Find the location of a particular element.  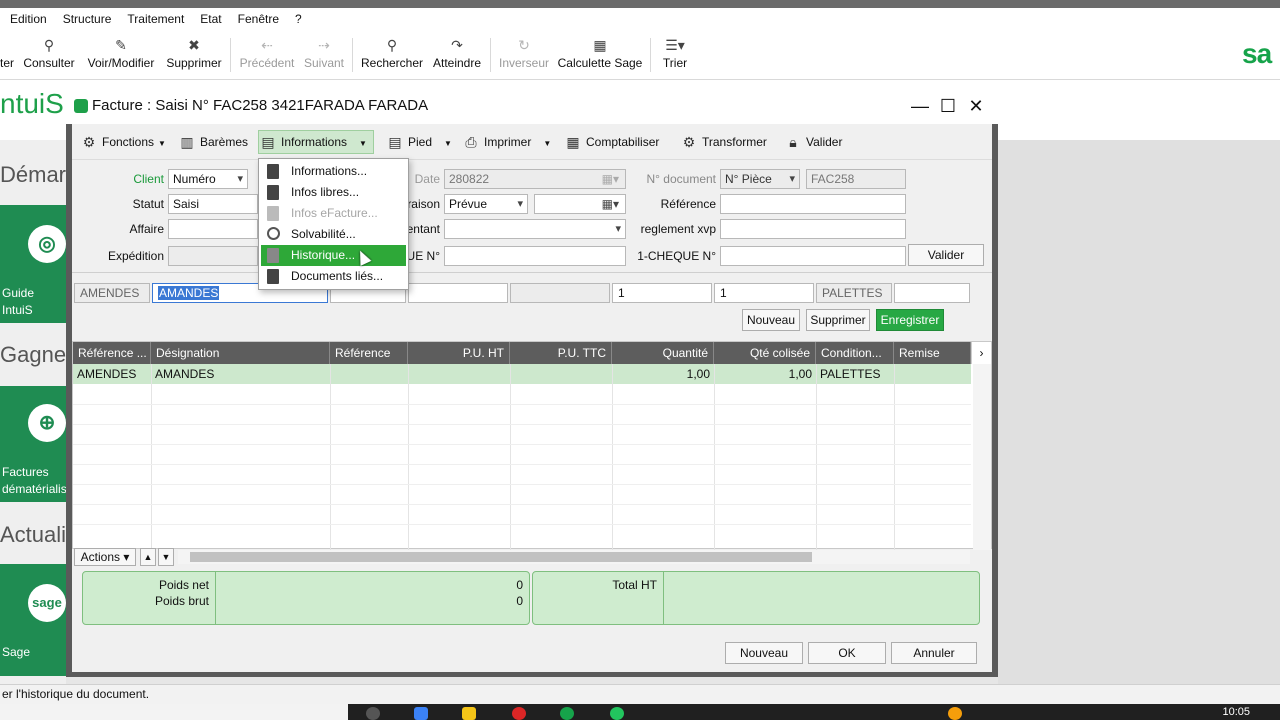

task-view-icon is located at coordinates (373, 713).